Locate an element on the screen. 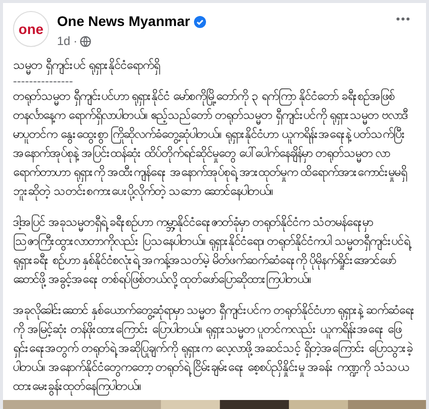 This screenshot has width=429, height=409. logo-text: one is located at coordinates (31, 29).